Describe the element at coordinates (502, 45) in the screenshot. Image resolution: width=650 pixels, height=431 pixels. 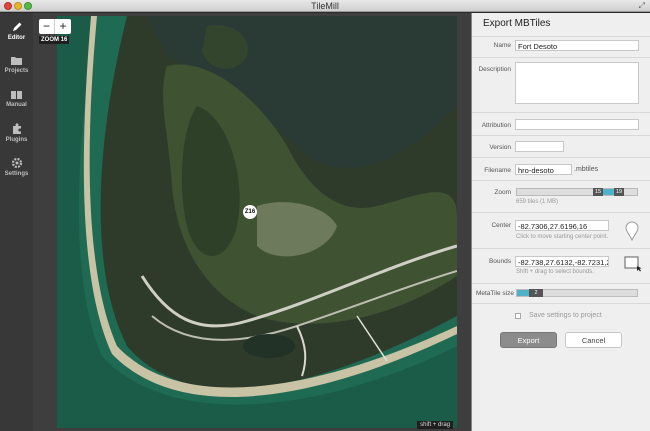
I see `name-label: Name` at that location.